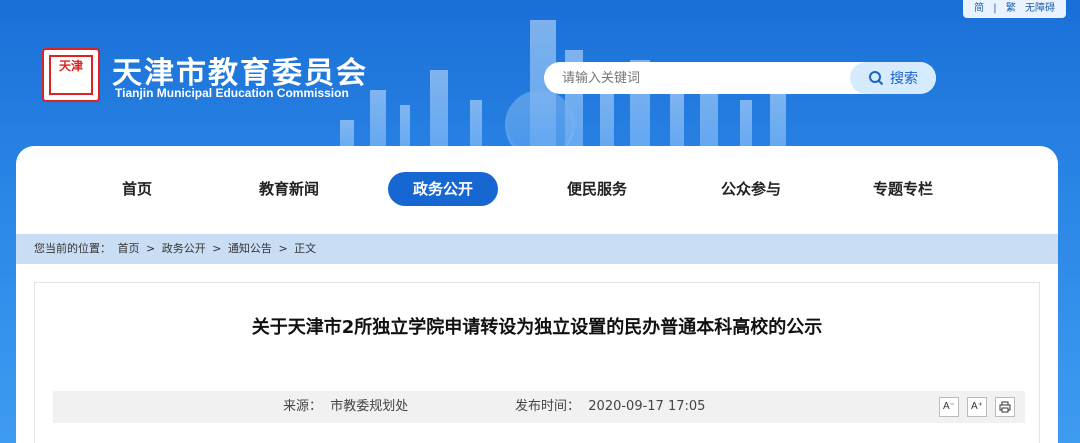 The image size is (1080, 443). Describe the element at coordinates (72, 248) in the screenshot. I see `breadcrumb-prefix: 您当前的位置：` at that location.